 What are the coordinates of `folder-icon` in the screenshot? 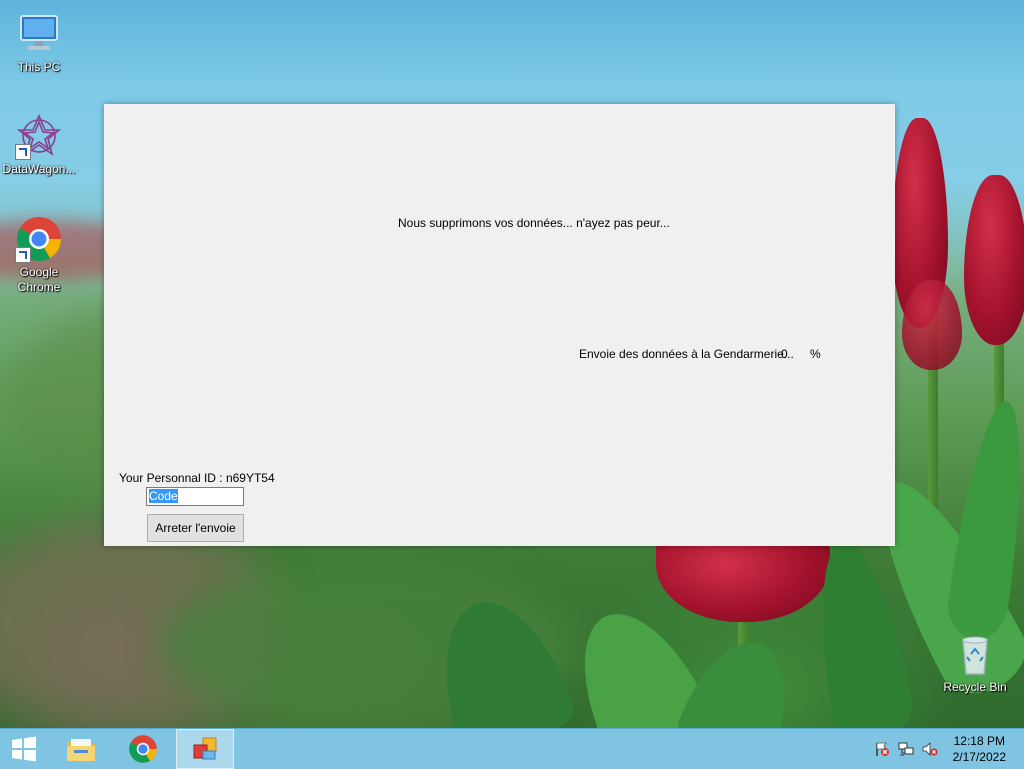 It's located at (81, 750).